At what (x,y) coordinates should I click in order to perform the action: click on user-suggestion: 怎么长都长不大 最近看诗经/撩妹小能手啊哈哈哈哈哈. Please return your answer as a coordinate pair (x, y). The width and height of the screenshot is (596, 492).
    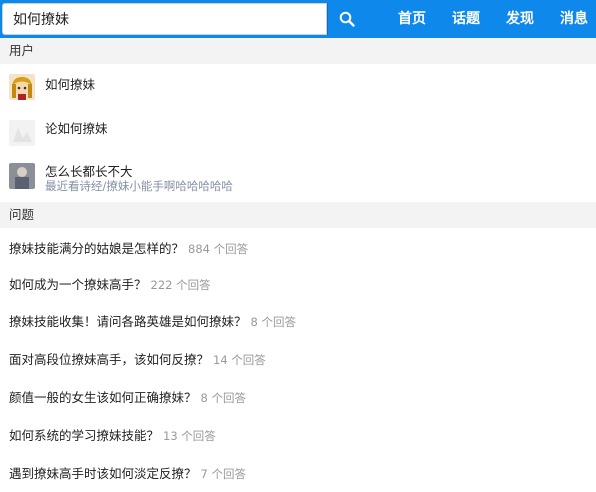
    Looking at the image, I should click on (298, 179).